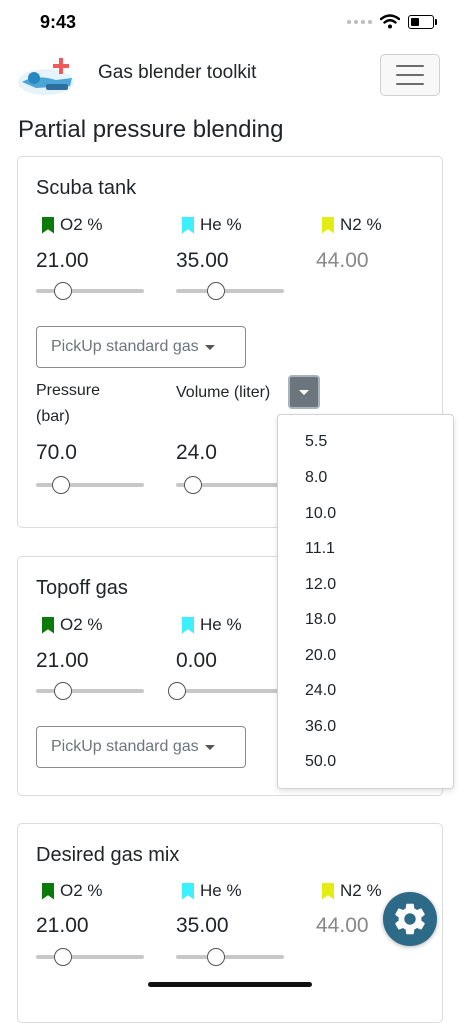 The image size is (460, 1023). What do you see at coordinates (320, 514) in the screenshot?
I see `volume-option: 10.0` at bounding box center [320, 514].